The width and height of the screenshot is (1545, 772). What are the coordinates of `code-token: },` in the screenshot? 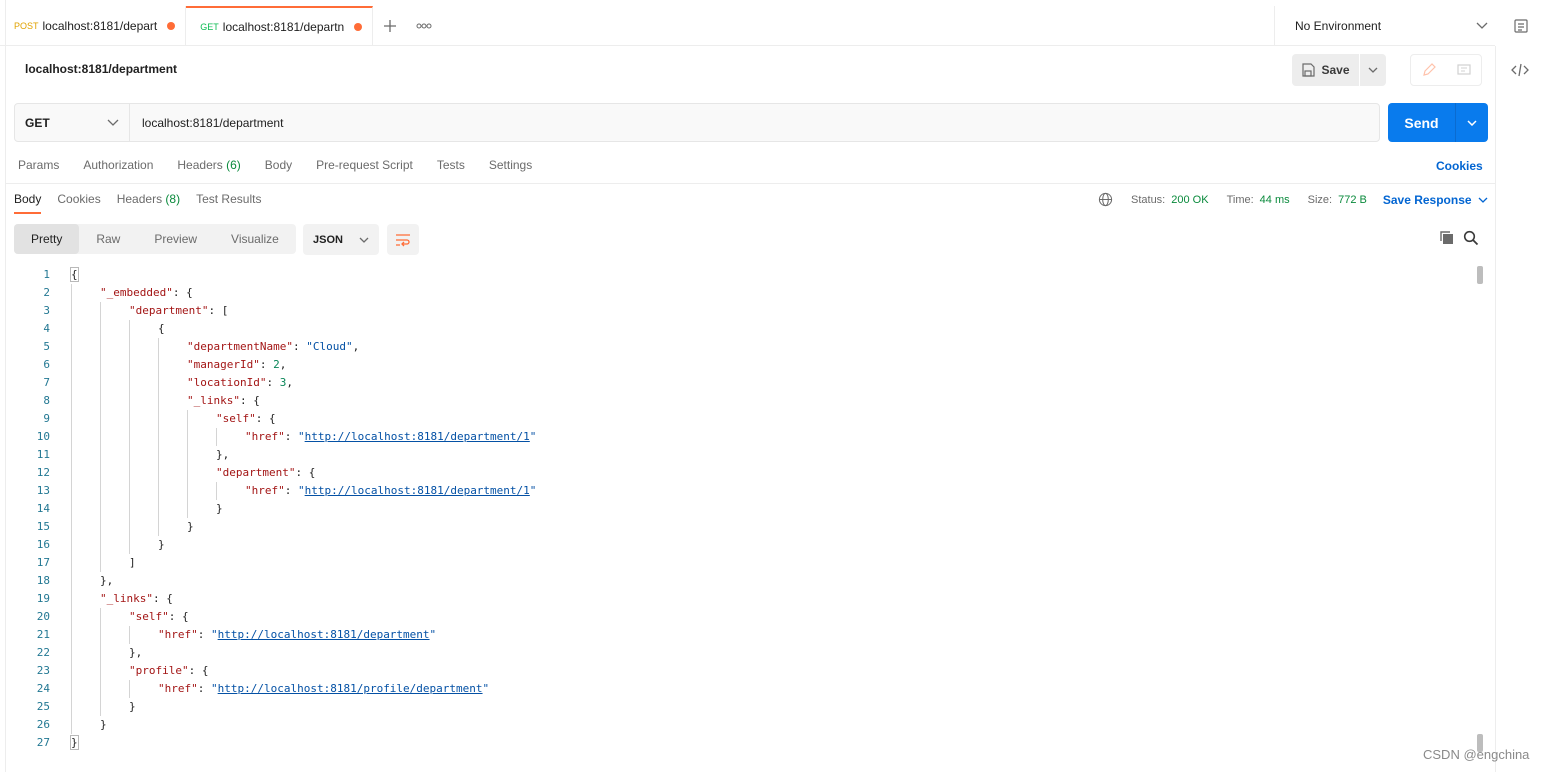 It's located at (136, 652).